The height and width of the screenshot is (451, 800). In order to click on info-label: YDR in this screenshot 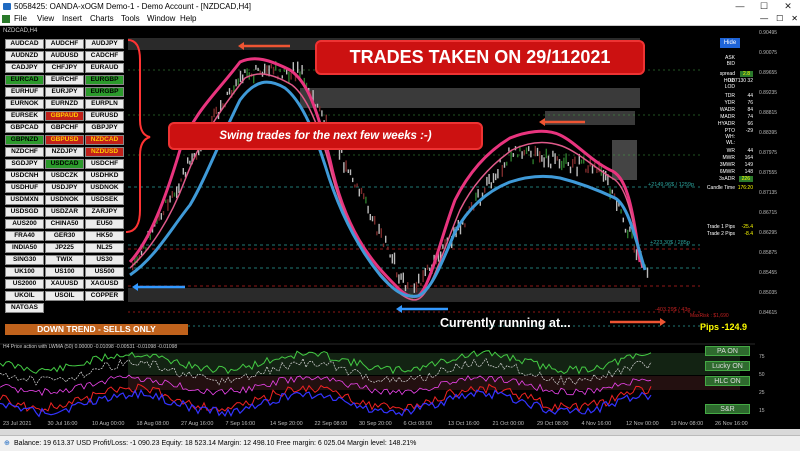, I will do `click(729, 103)`.